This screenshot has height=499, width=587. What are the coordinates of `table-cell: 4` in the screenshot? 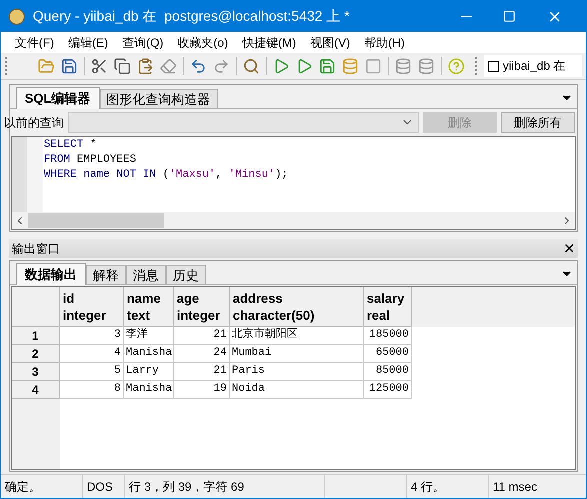 It's located at (92, 354).